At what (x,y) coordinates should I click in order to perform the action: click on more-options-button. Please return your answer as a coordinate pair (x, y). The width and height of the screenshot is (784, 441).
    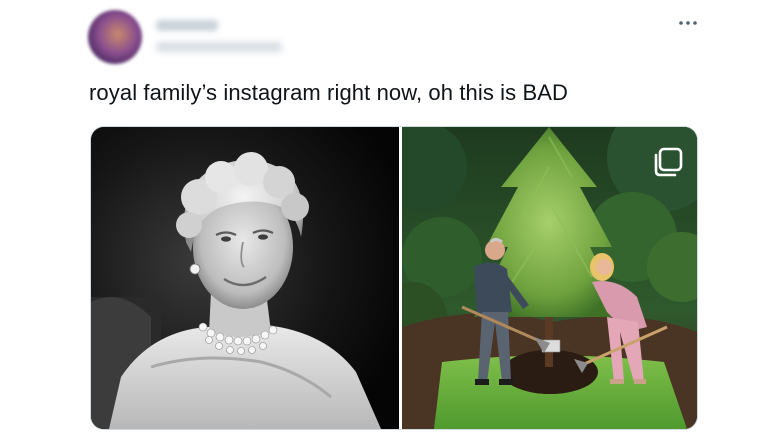
    Looking at the image, I should click on (688, 23).